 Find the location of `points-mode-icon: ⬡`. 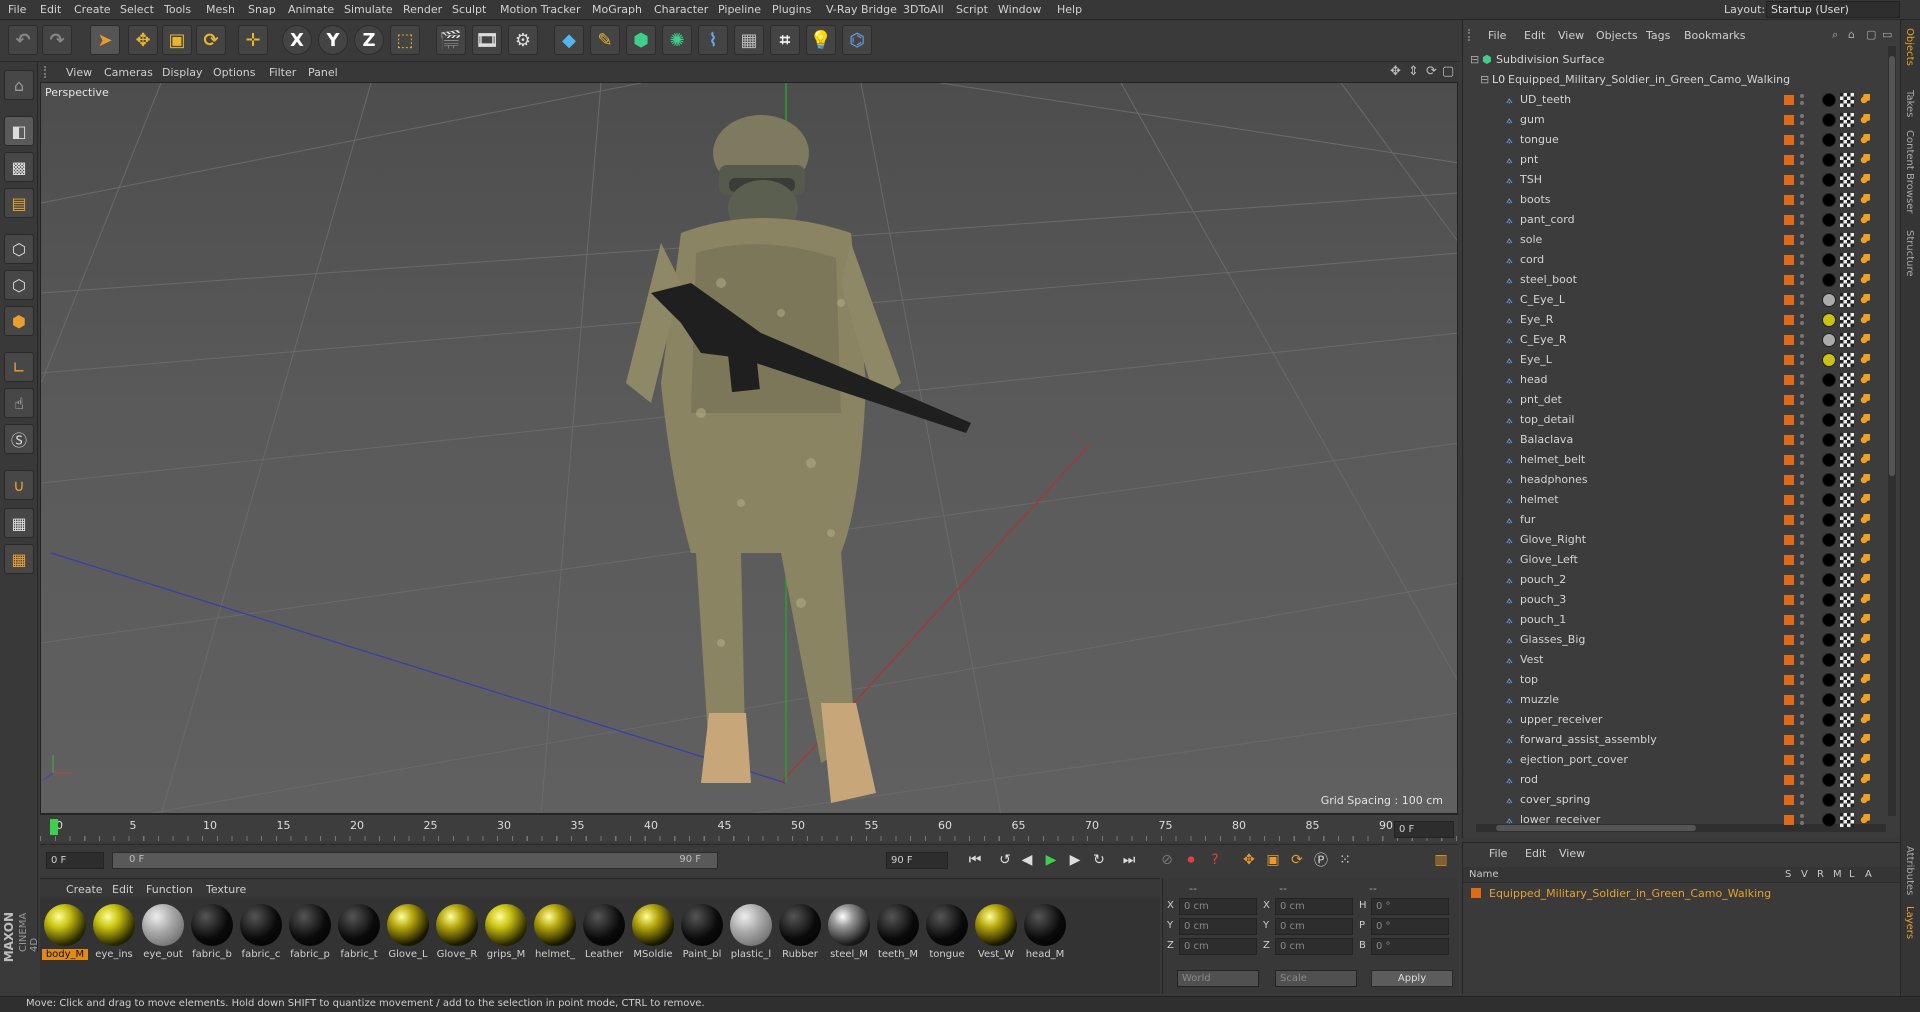

points-mode-icon: ⬡ is located at coordinates (19, 249).